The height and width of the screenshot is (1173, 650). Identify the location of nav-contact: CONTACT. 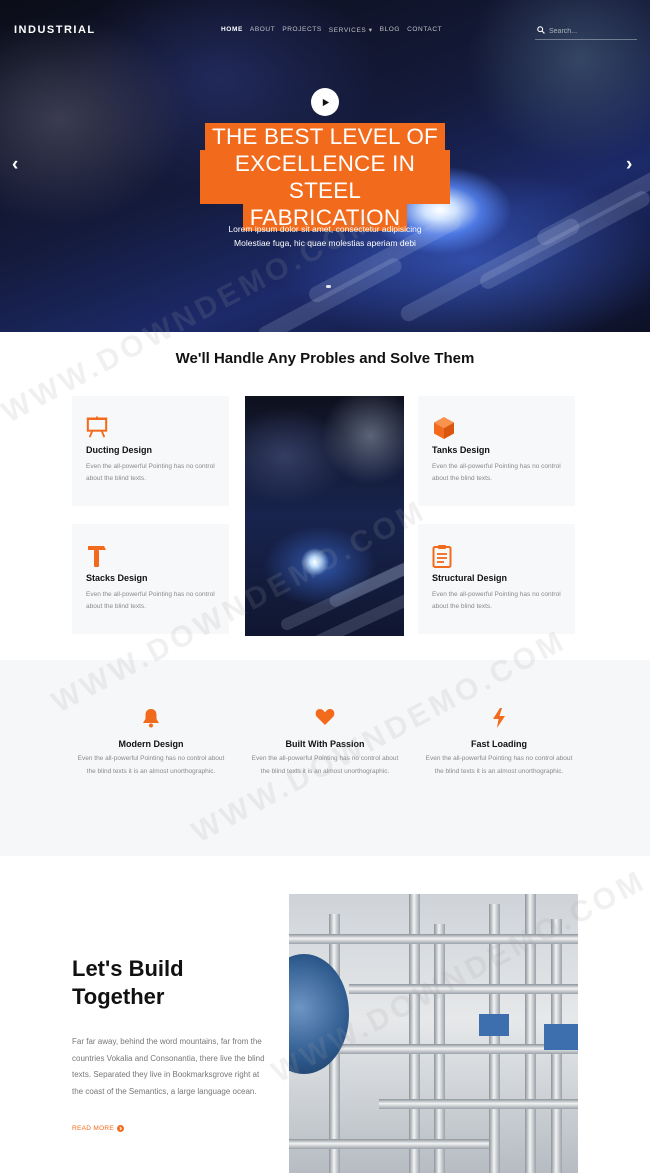
(424, 30).